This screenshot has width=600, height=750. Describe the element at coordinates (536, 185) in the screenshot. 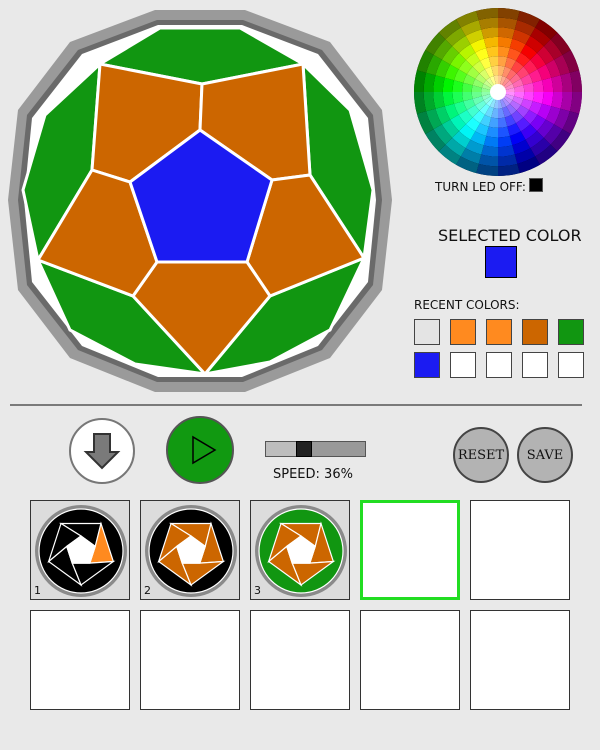

I see `turn-led-off-button` at that location.